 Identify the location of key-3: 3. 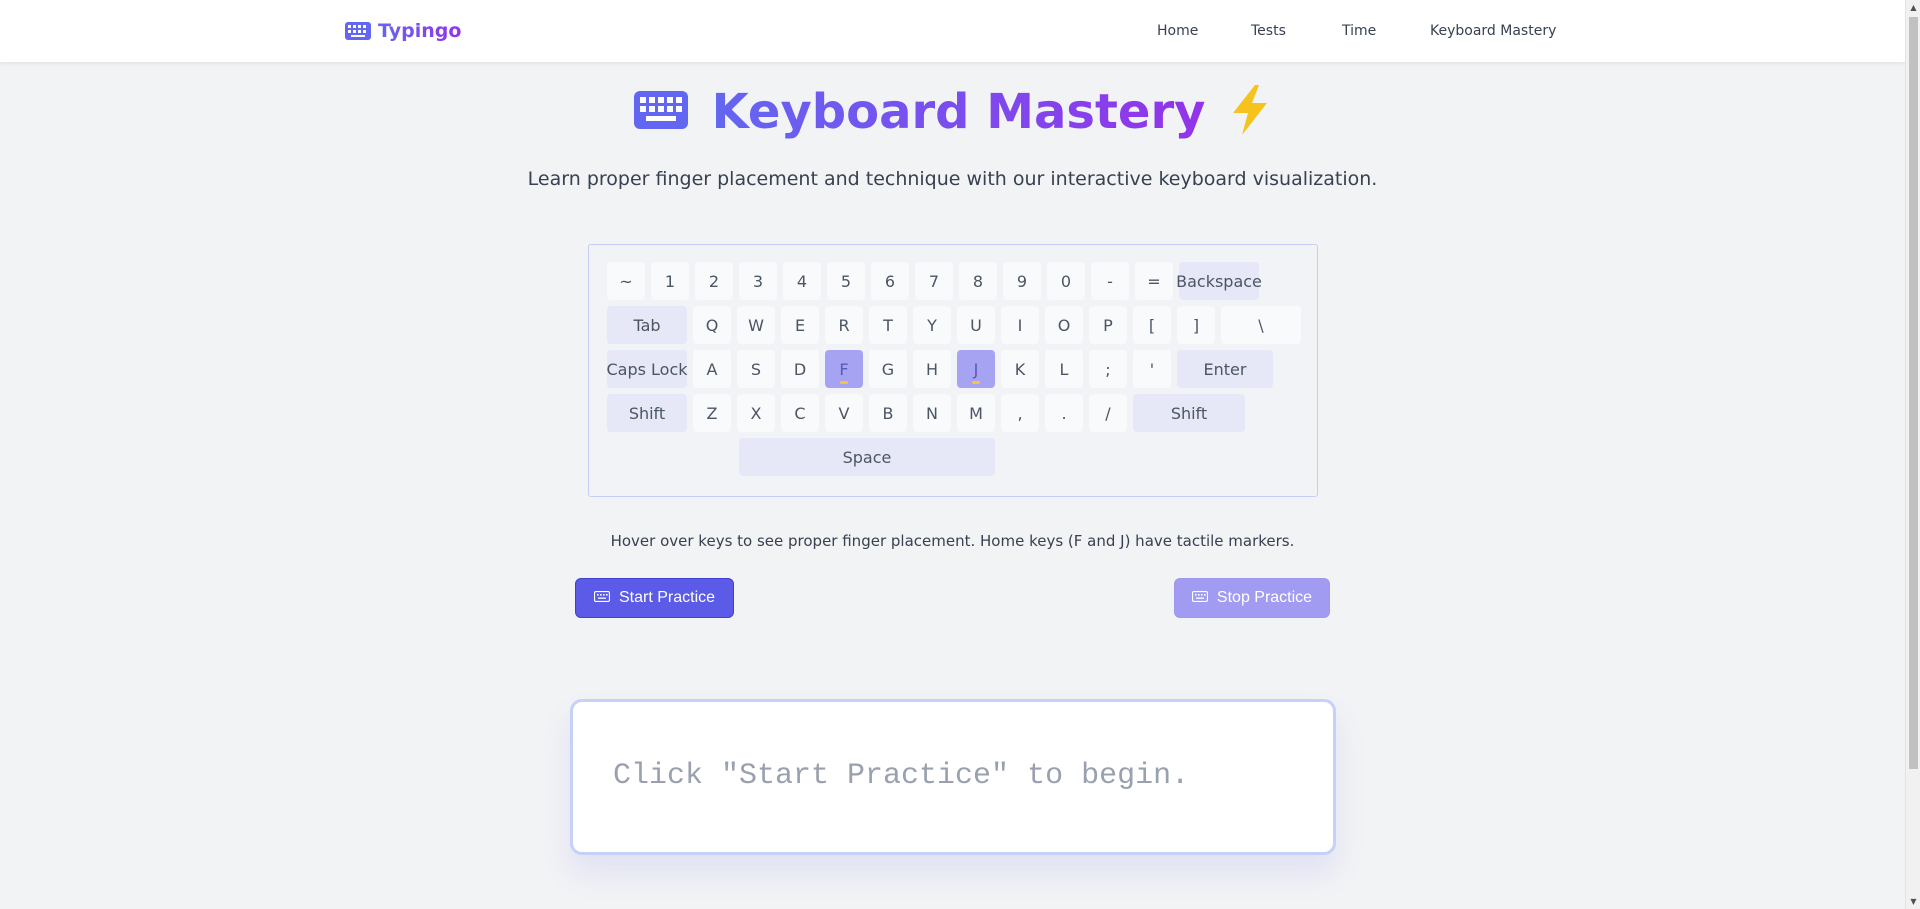
(758, 281).